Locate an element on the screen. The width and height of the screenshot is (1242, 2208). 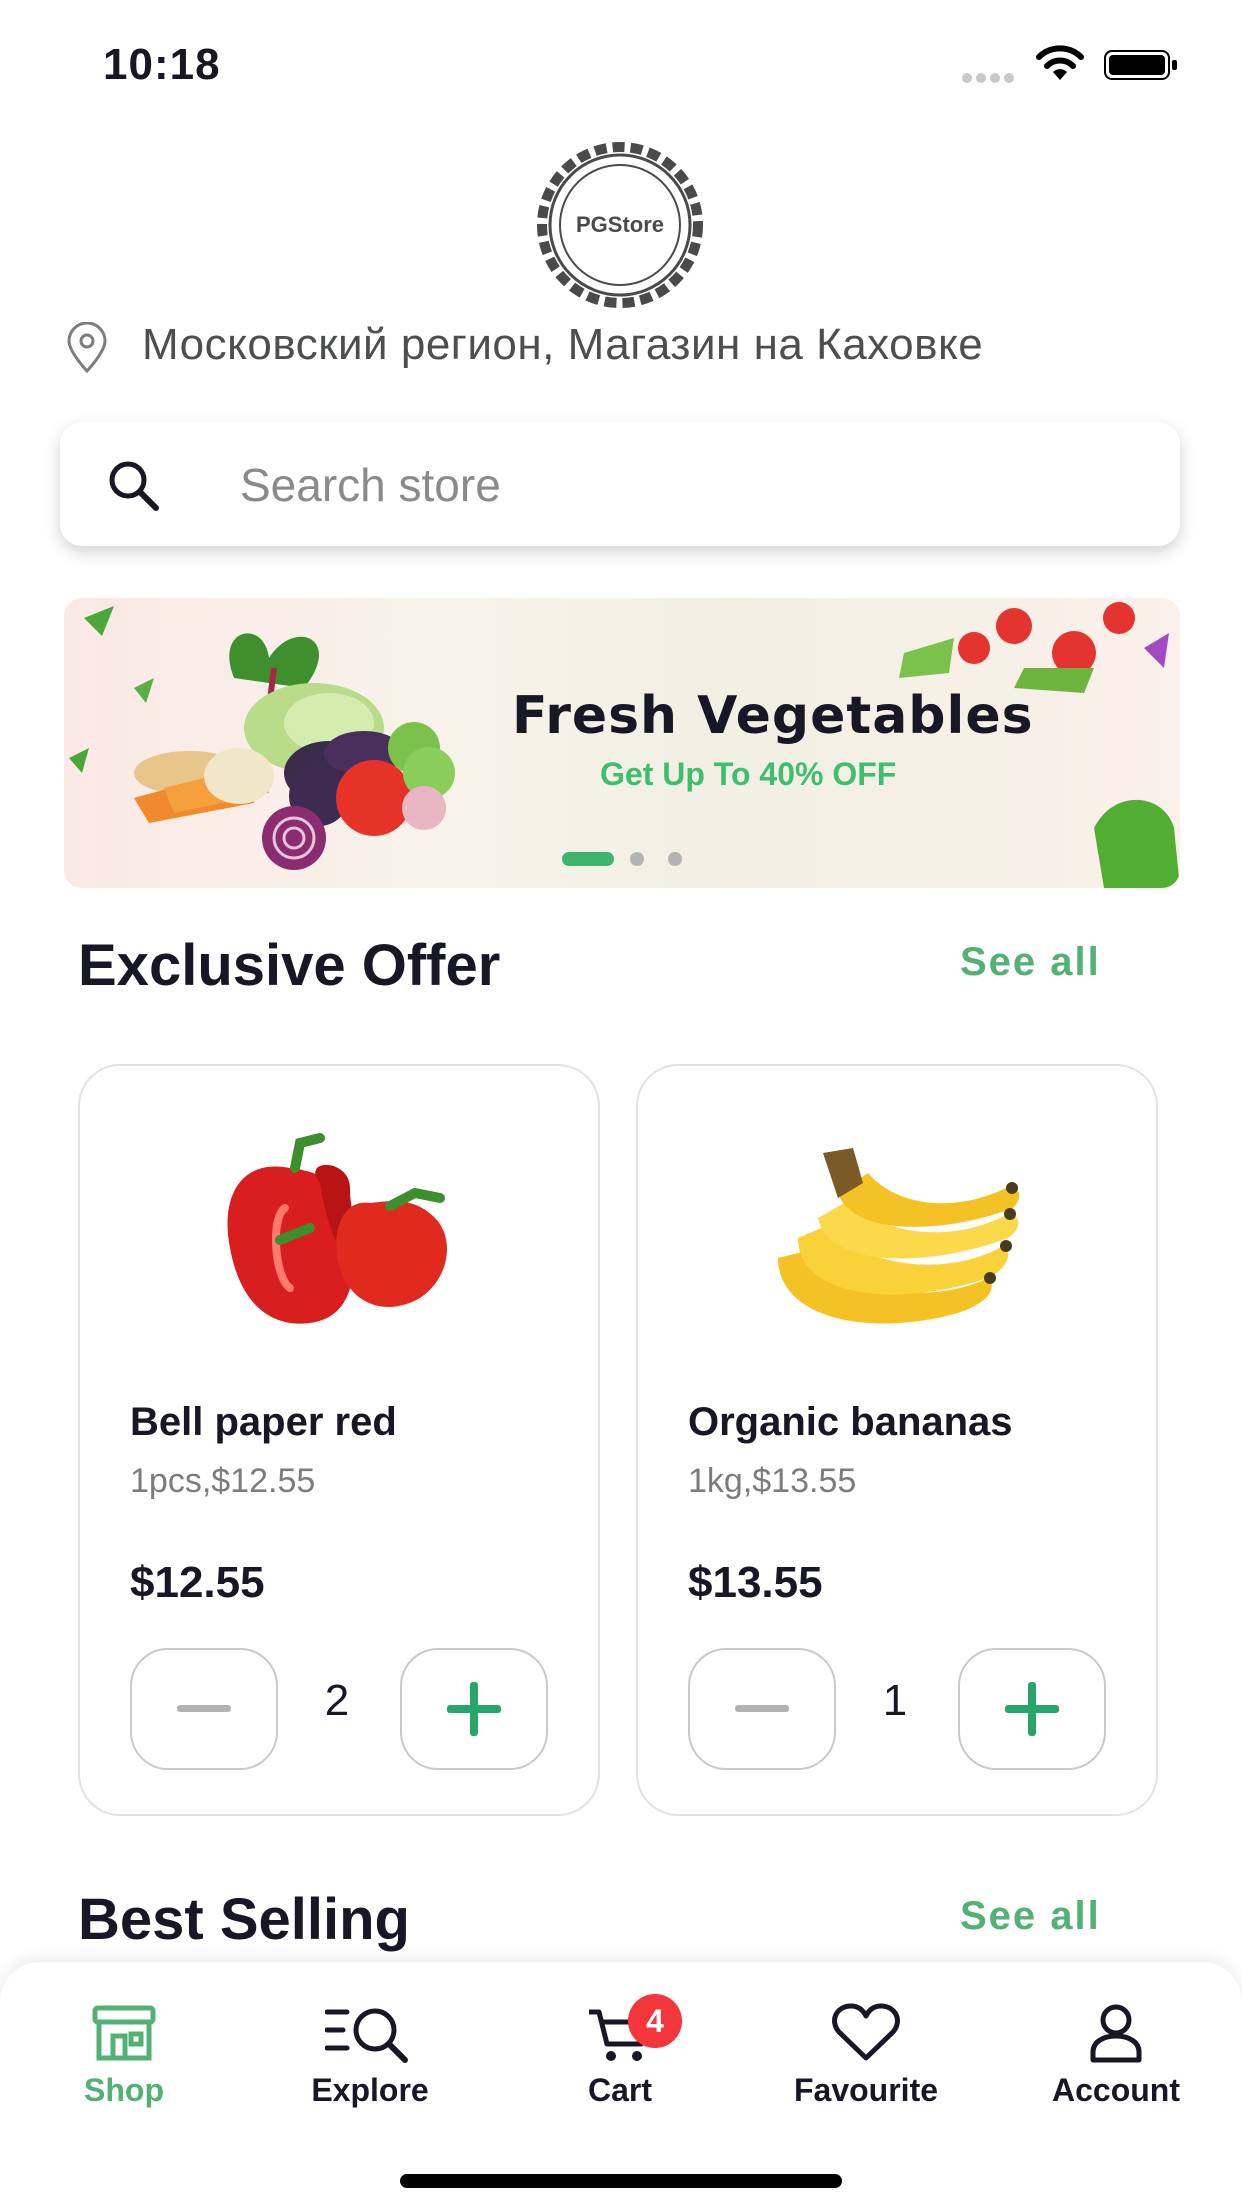
wifi-icon is located at coordinates (1060, 62).